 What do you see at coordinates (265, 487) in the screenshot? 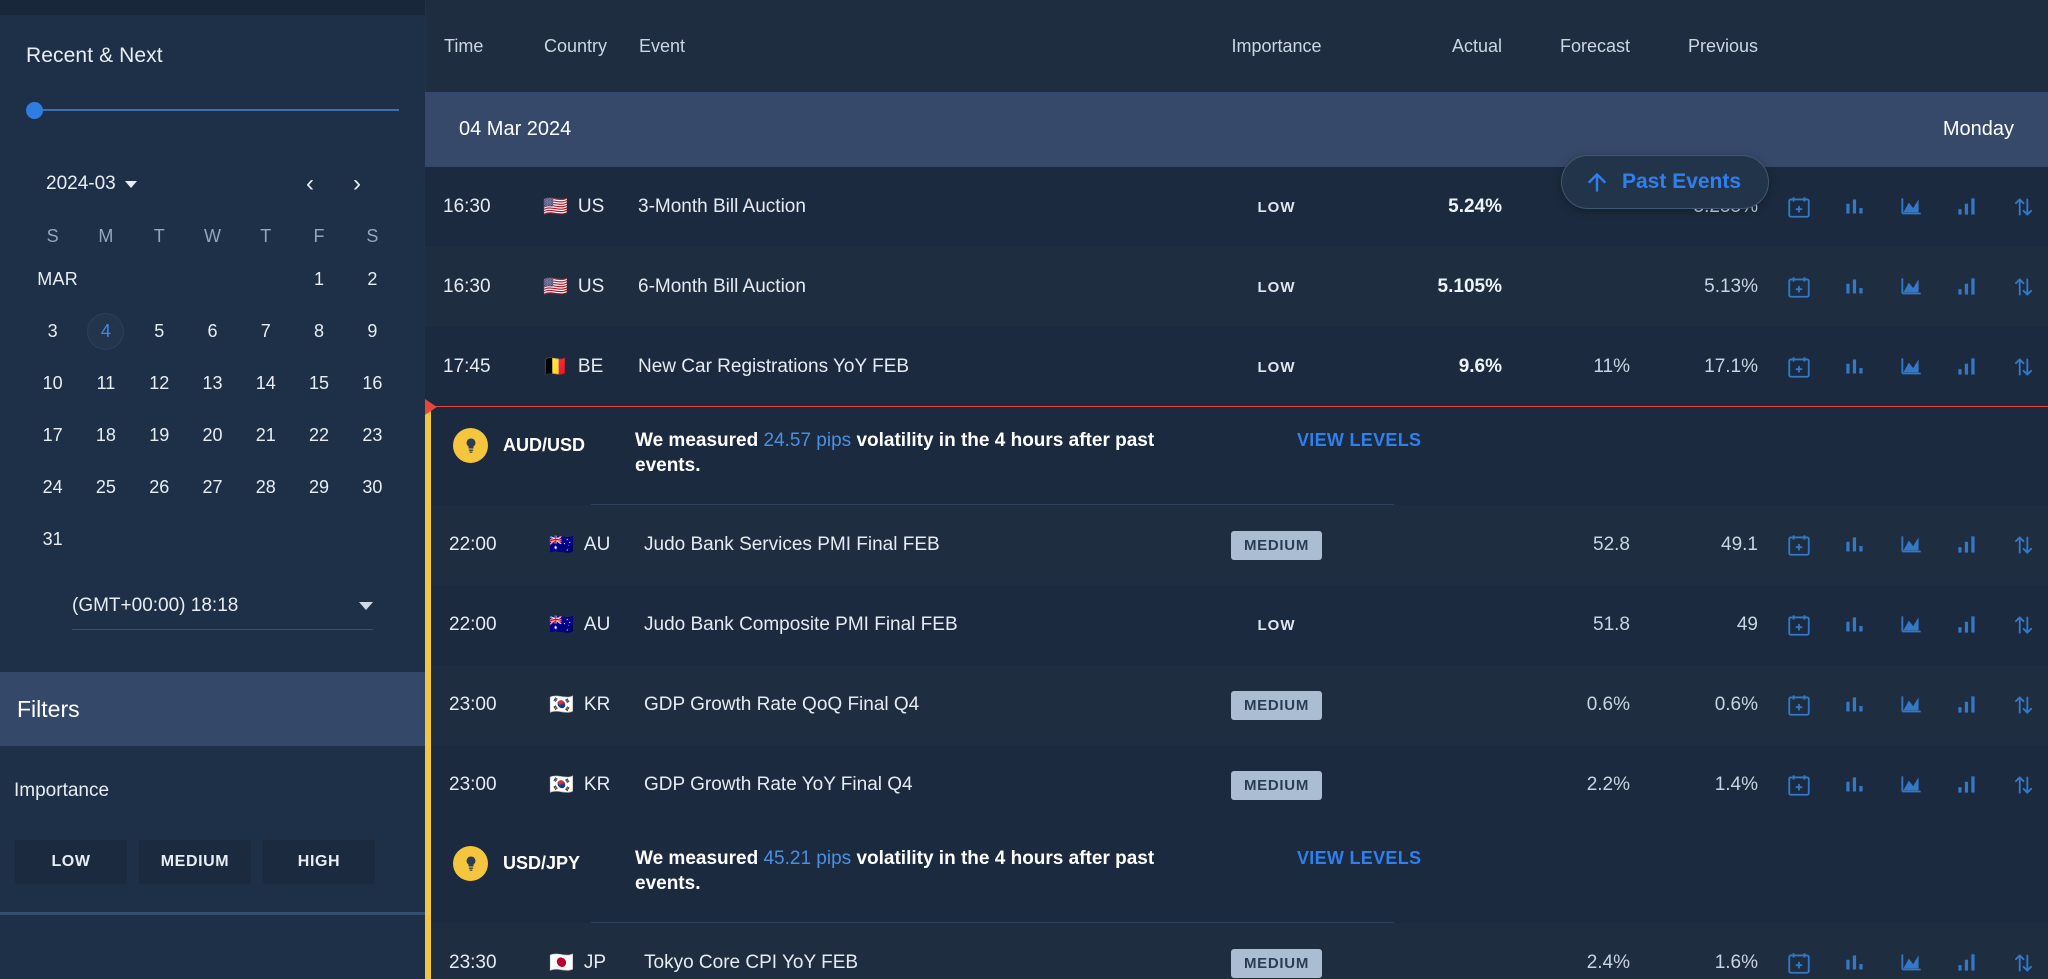
I see `calendar-day: 28` at bounding box center [265, 487].